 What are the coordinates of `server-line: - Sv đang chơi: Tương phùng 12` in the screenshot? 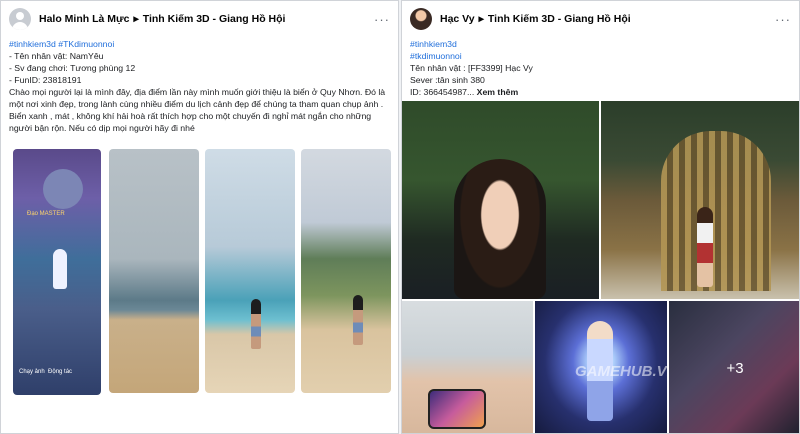 It's located at (72, 68).